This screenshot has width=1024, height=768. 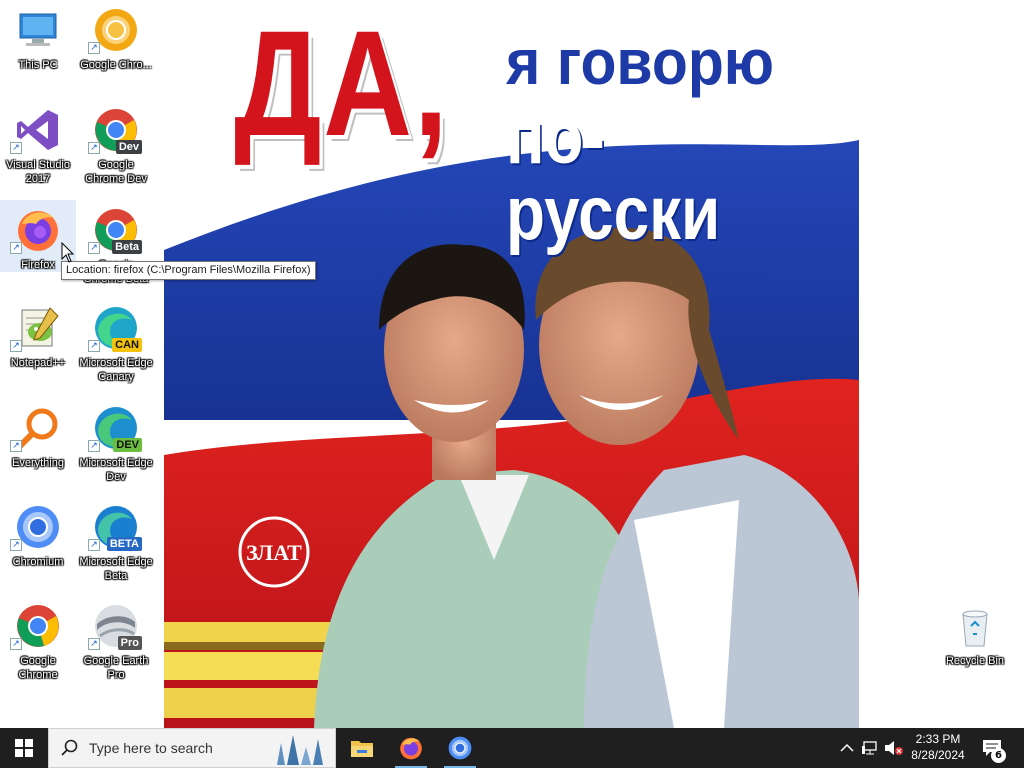 What do you see at coordinates (38, 446) in the screenshot?
I see `desktop-icon-everything: ↗ Everything` at bounding box center [38, 446].